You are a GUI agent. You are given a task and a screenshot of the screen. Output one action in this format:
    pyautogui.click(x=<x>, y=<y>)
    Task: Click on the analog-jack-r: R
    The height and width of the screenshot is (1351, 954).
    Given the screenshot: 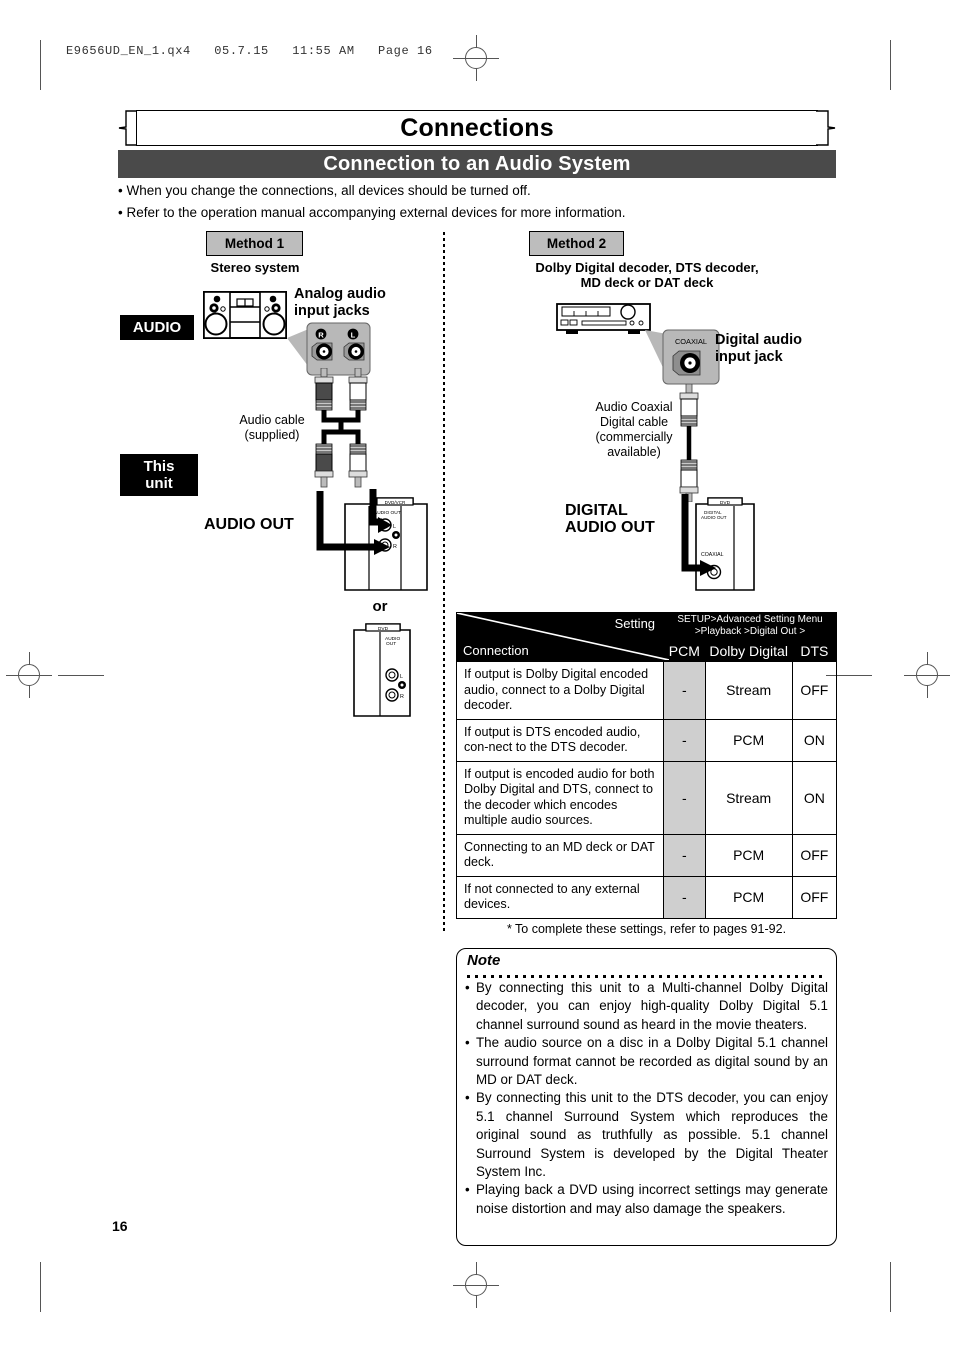 What is the action you would take?
    pyautogui.click(x=323, y=349)
    